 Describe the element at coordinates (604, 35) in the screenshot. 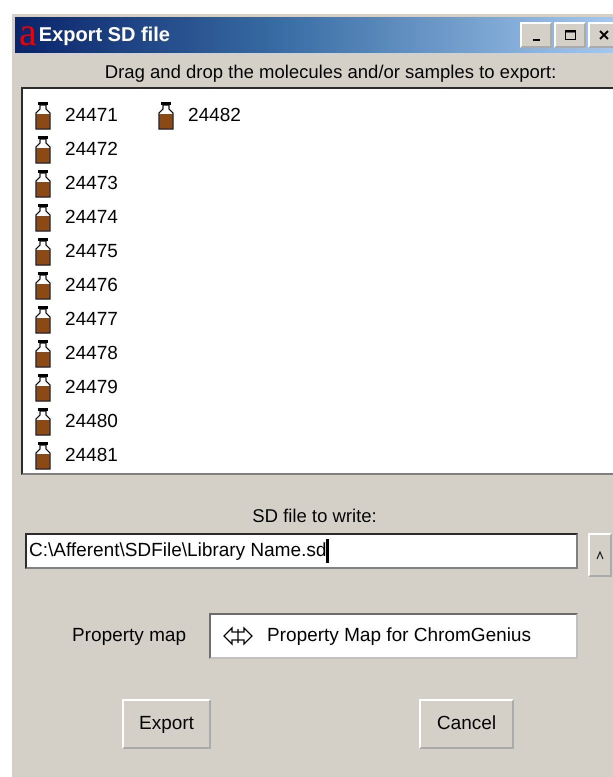

I see `close-icon` at that location.